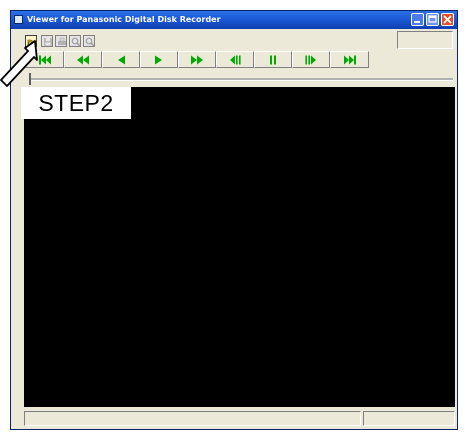 The image size is (466, 434). I want to click on app-icon, so click(18, 19).